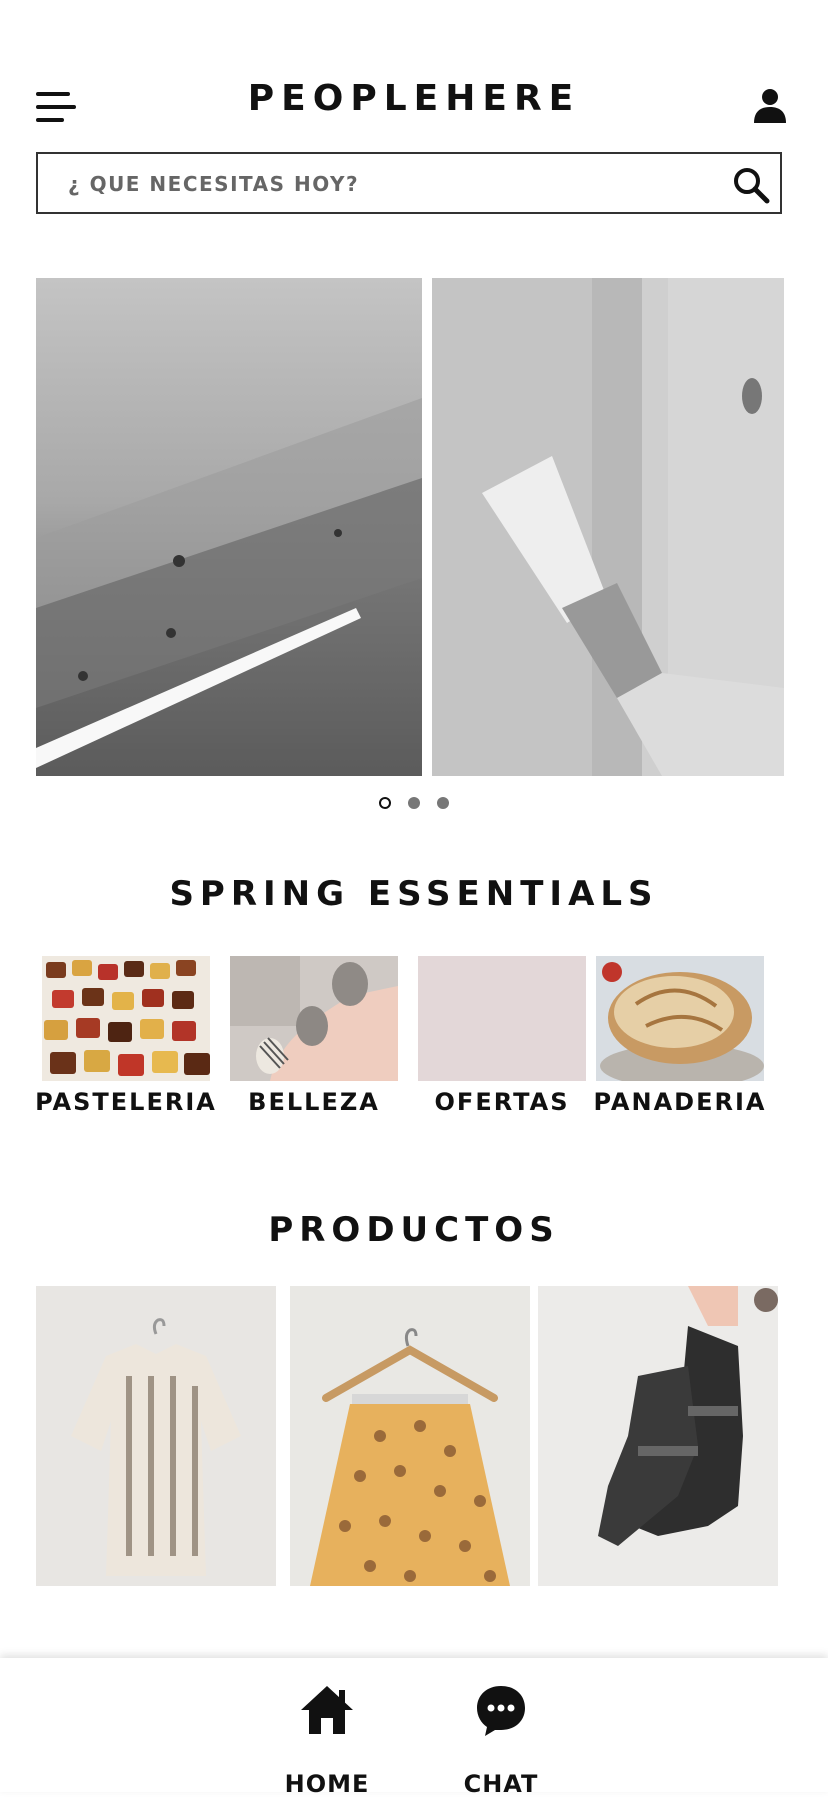  Describe the element at coordinates (680, 1102) in the screenshot. I see `category-label: PANADERIA` at that location.